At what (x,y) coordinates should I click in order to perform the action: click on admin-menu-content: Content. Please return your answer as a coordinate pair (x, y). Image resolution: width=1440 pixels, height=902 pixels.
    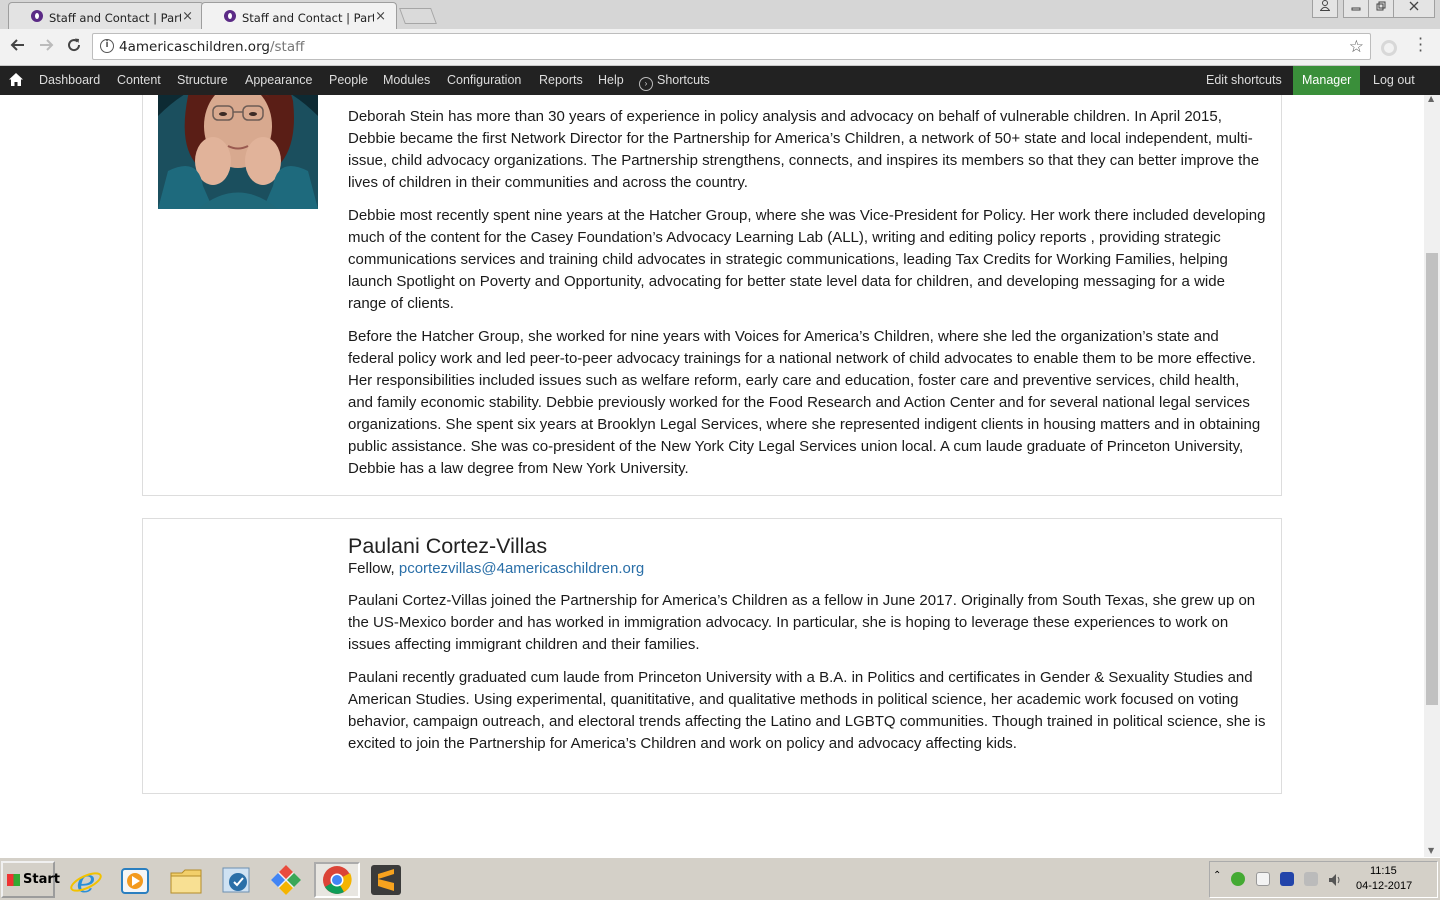
    Looking at the image, I should click on (139, 80).